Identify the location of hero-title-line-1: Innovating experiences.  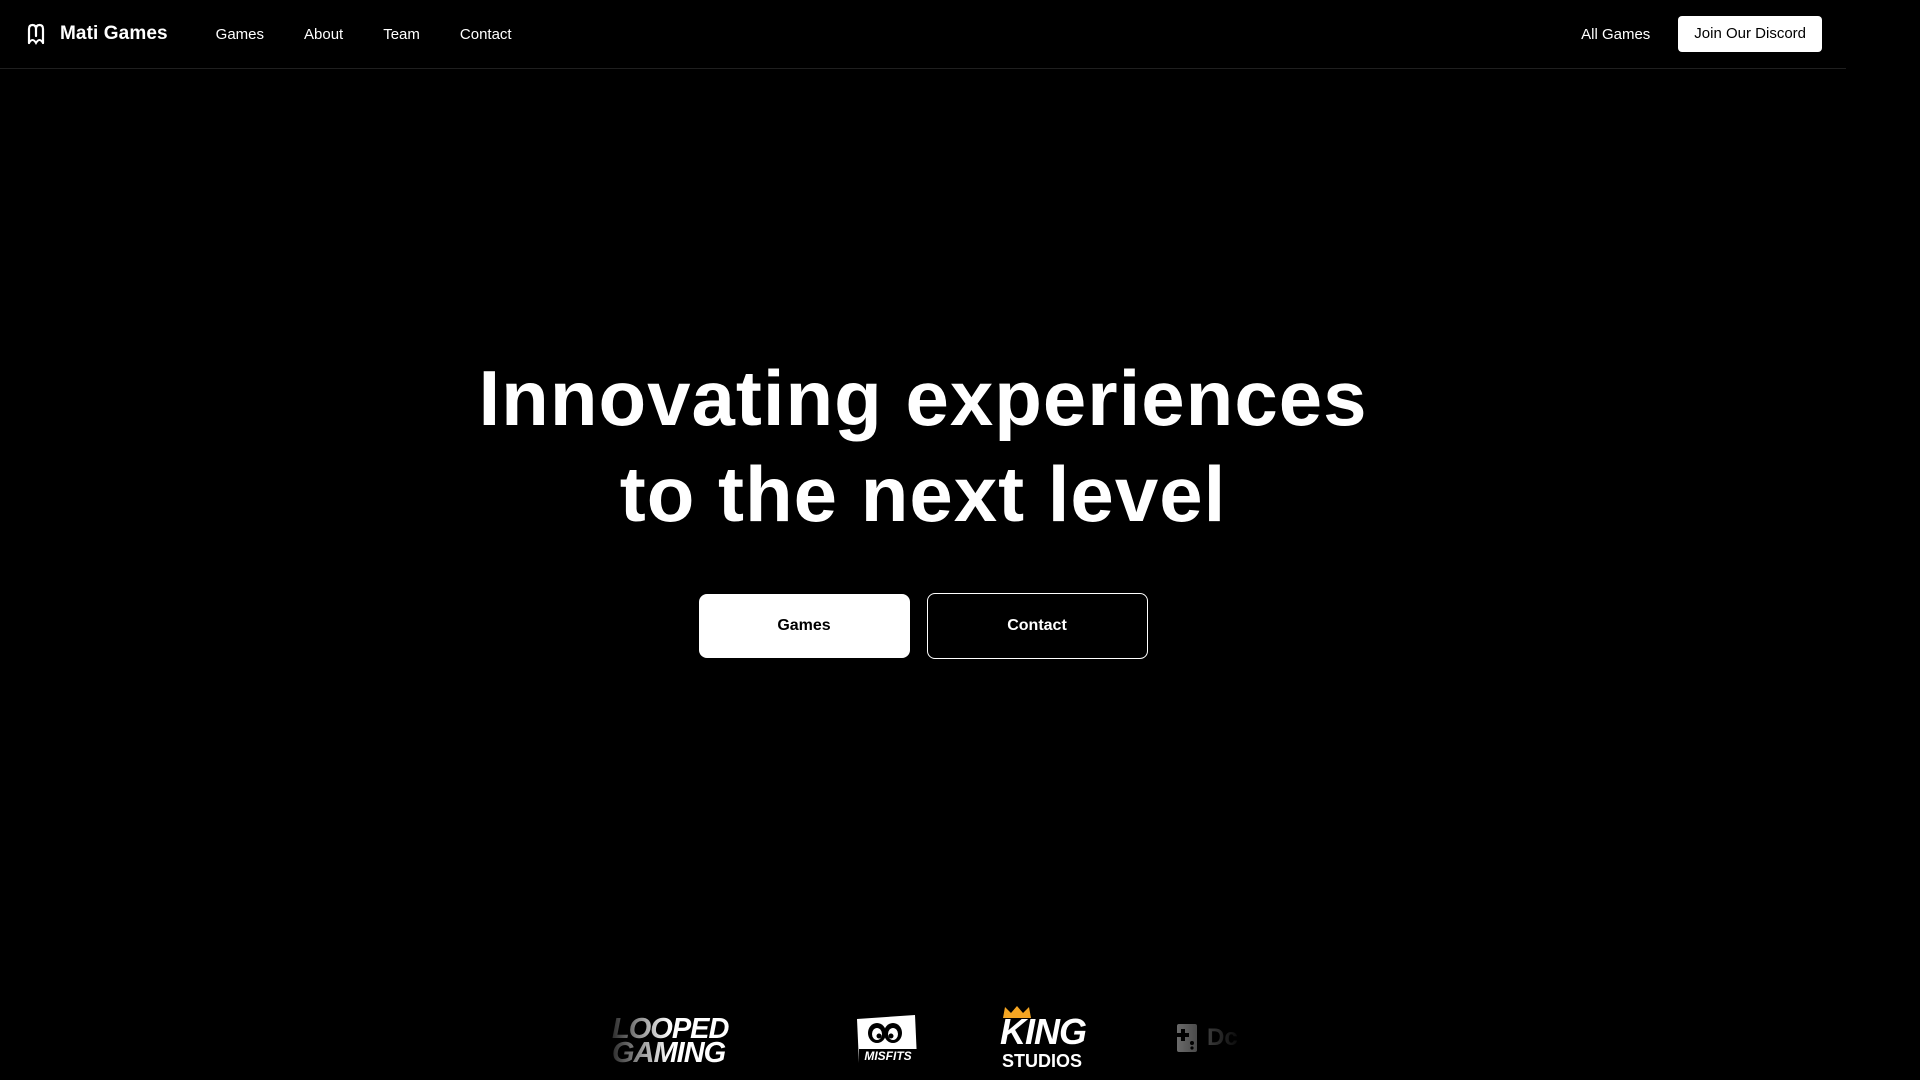
(923, 398).